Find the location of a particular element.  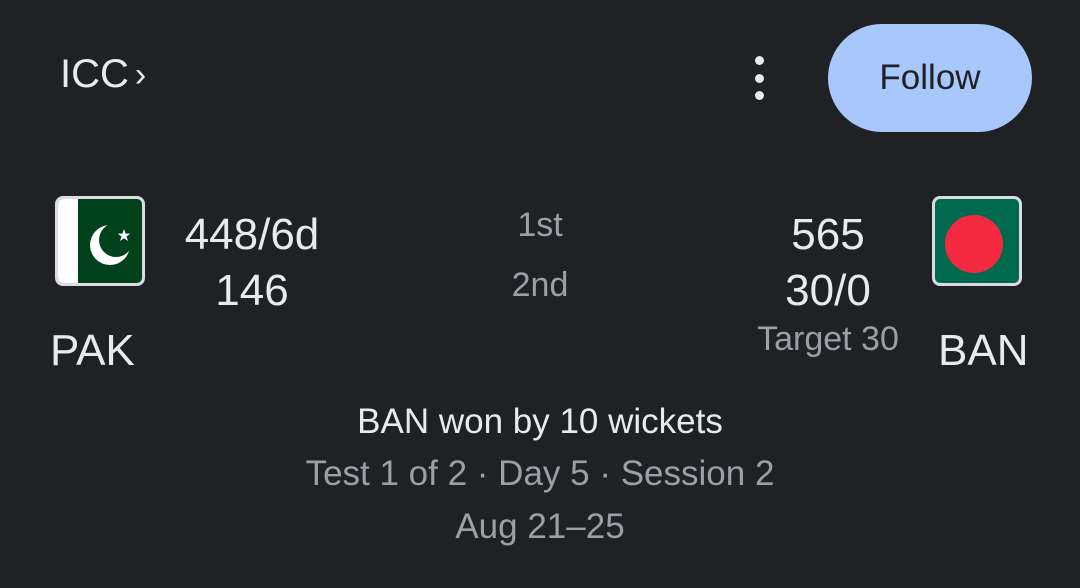

innings-label-2: 2nd is located at coordinates (540, 285).